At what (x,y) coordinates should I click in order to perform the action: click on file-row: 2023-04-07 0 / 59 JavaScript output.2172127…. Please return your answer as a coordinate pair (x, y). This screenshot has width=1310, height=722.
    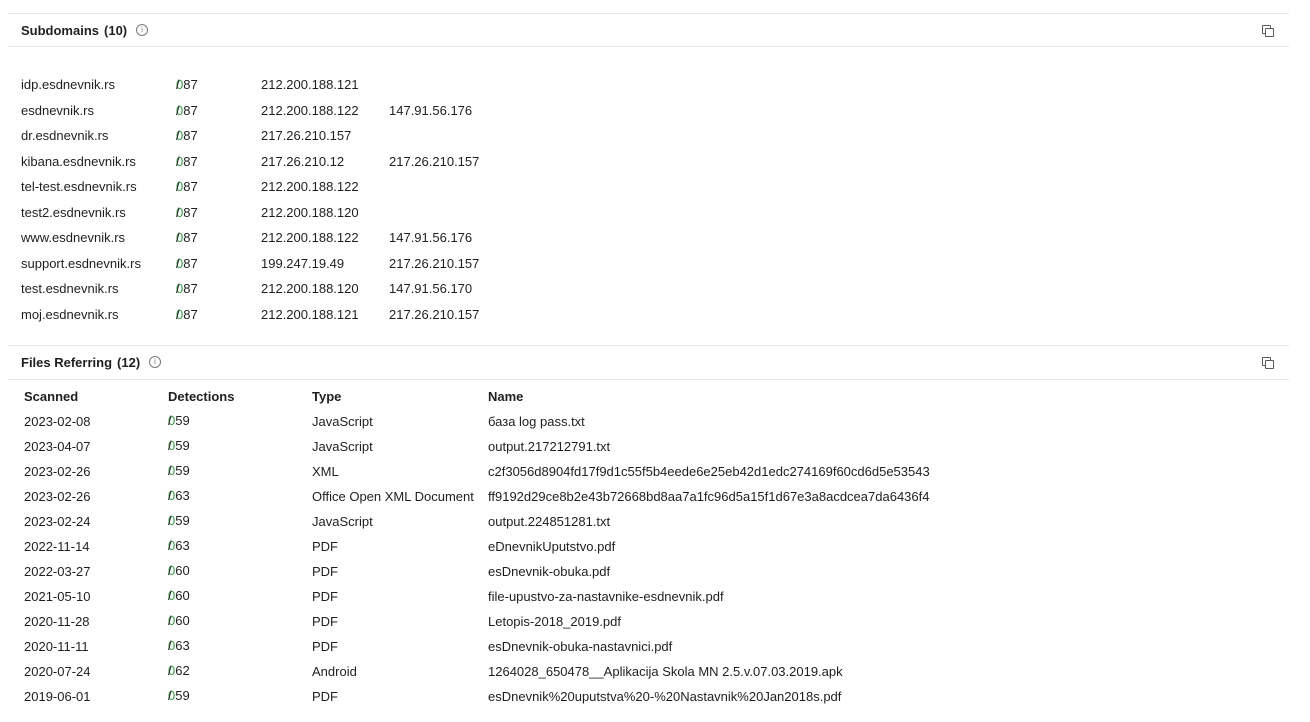
    Looking at the image, I should click on (624, 448).